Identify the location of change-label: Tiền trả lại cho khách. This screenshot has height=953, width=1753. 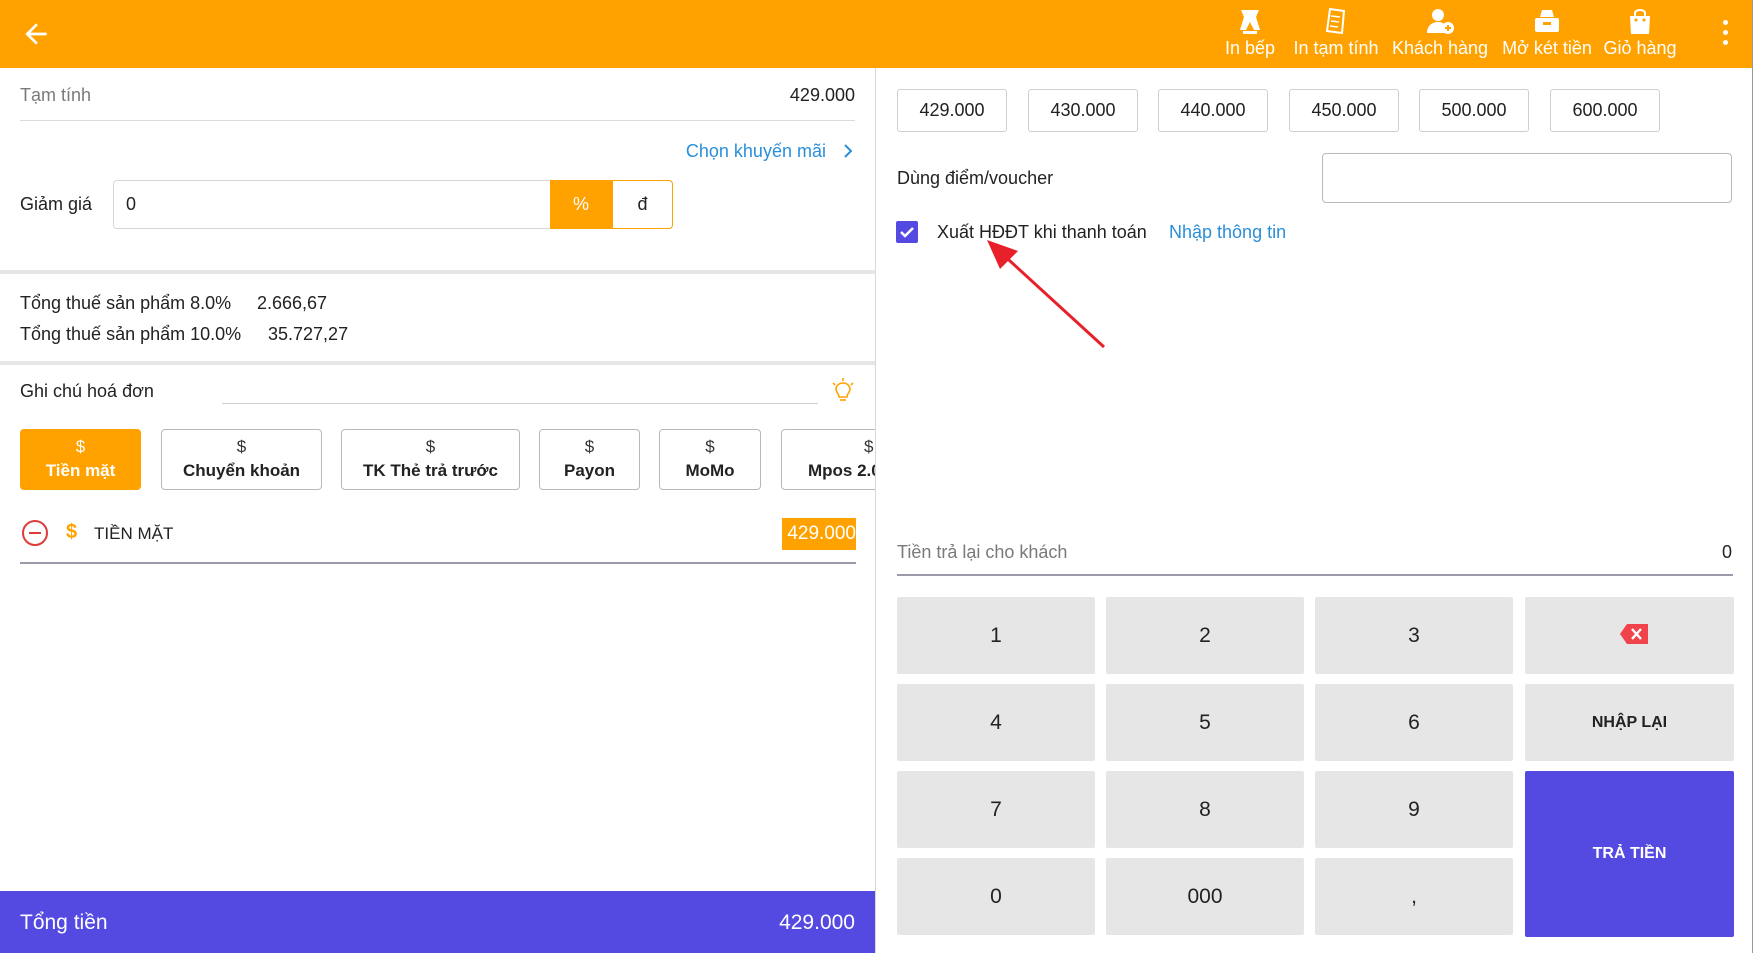
(982, 552).